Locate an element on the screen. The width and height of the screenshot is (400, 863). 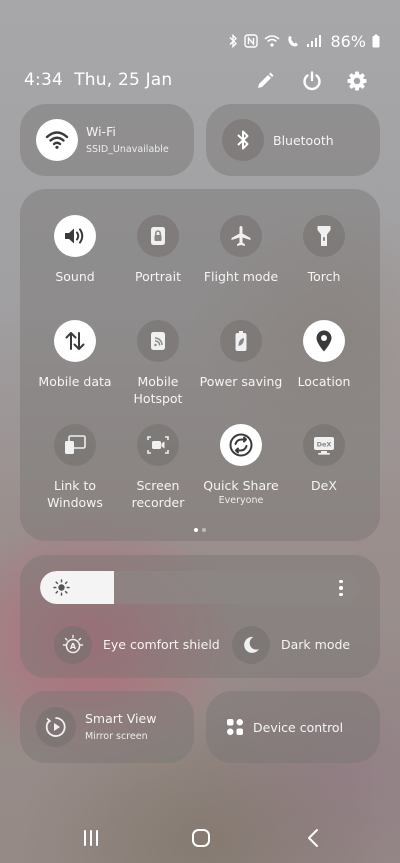
tile-label: Portrait is located at coordinates (158, 276).